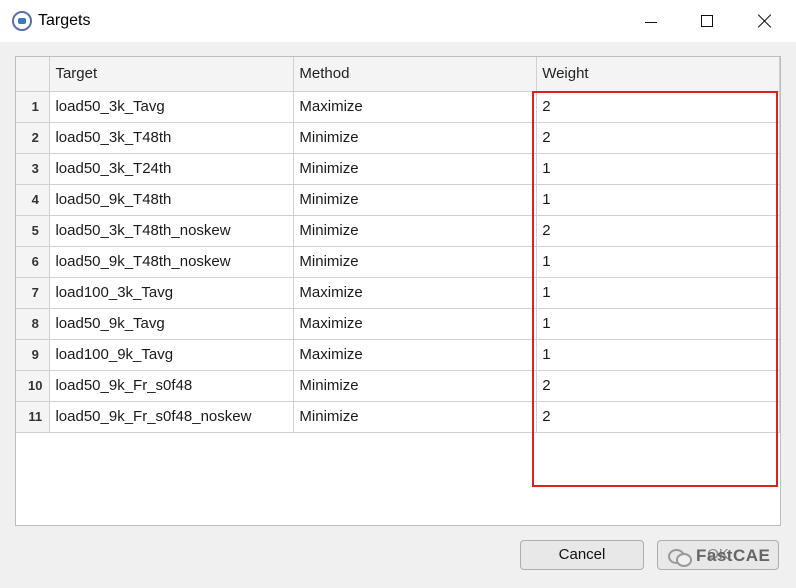  What do you see at coordinates (33, 355) in the screenshot?
I see `row-number-cell: 9` at bounding box center [33, 355].